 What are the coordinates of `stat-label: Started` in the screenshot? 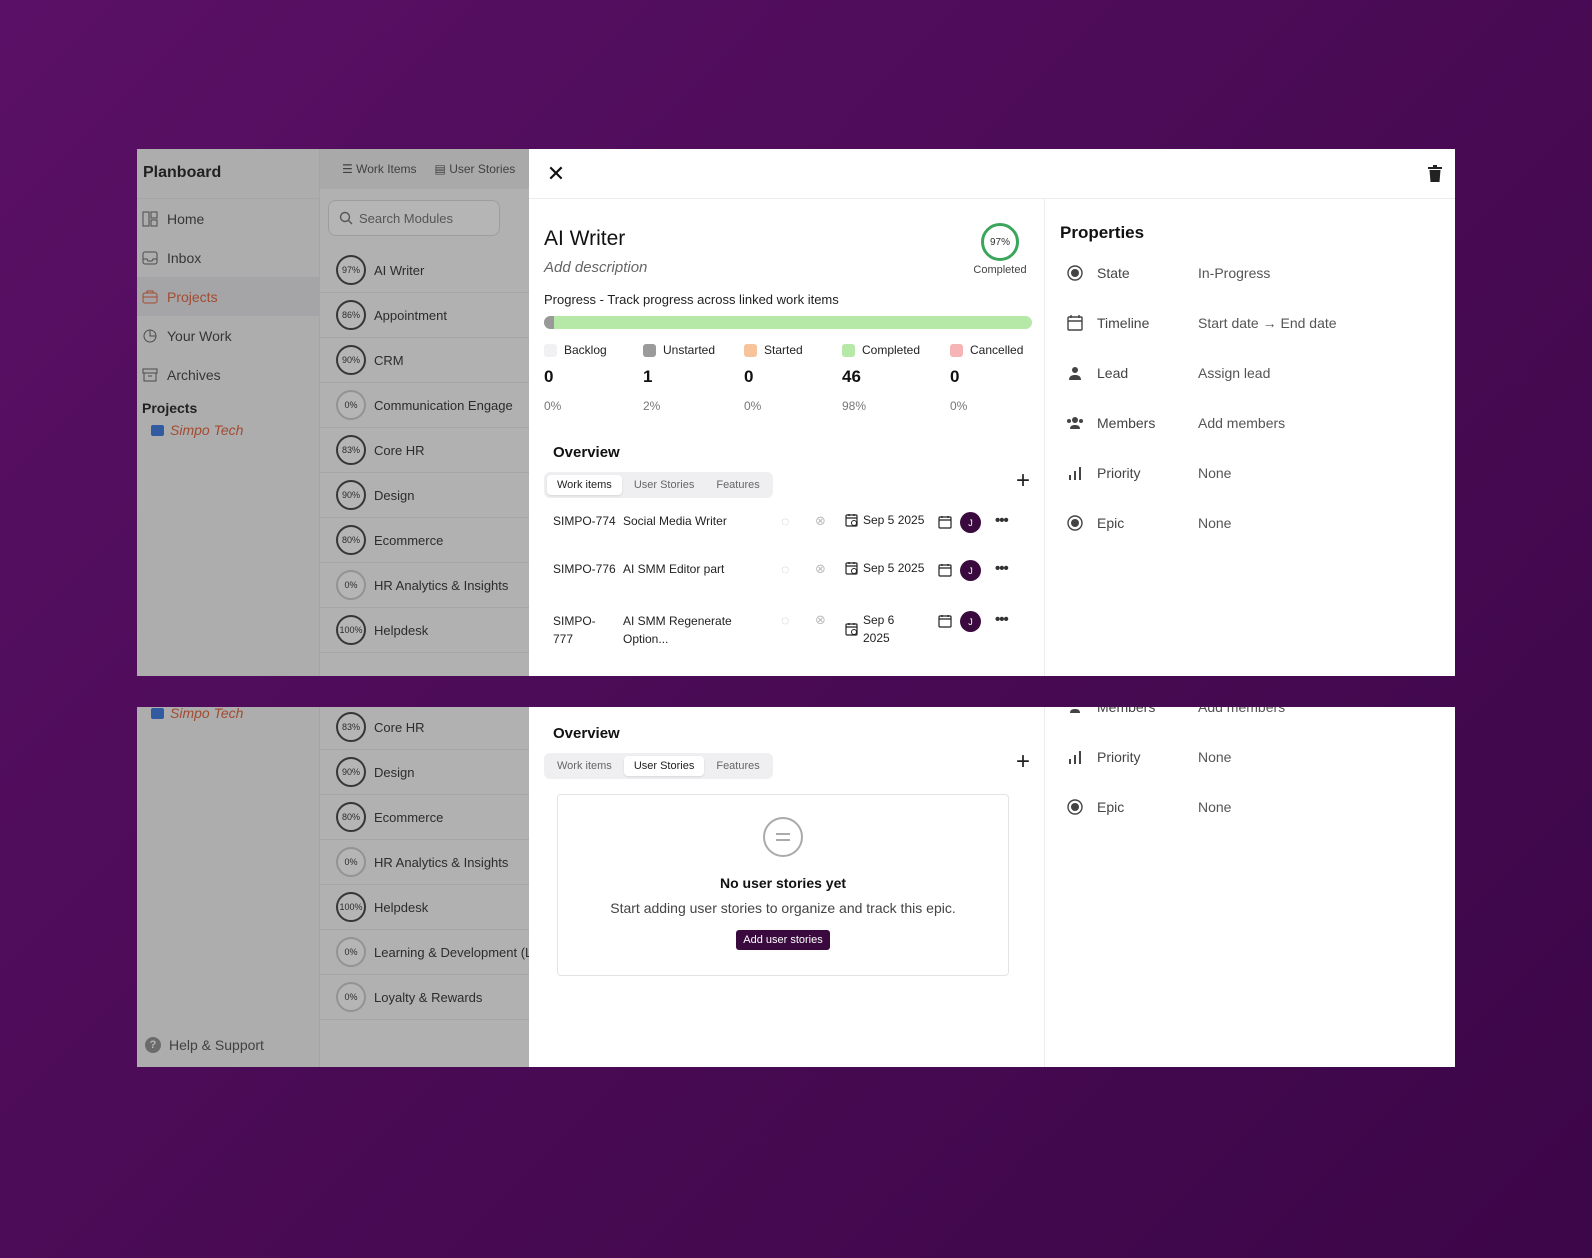 It's located at (783, 350).